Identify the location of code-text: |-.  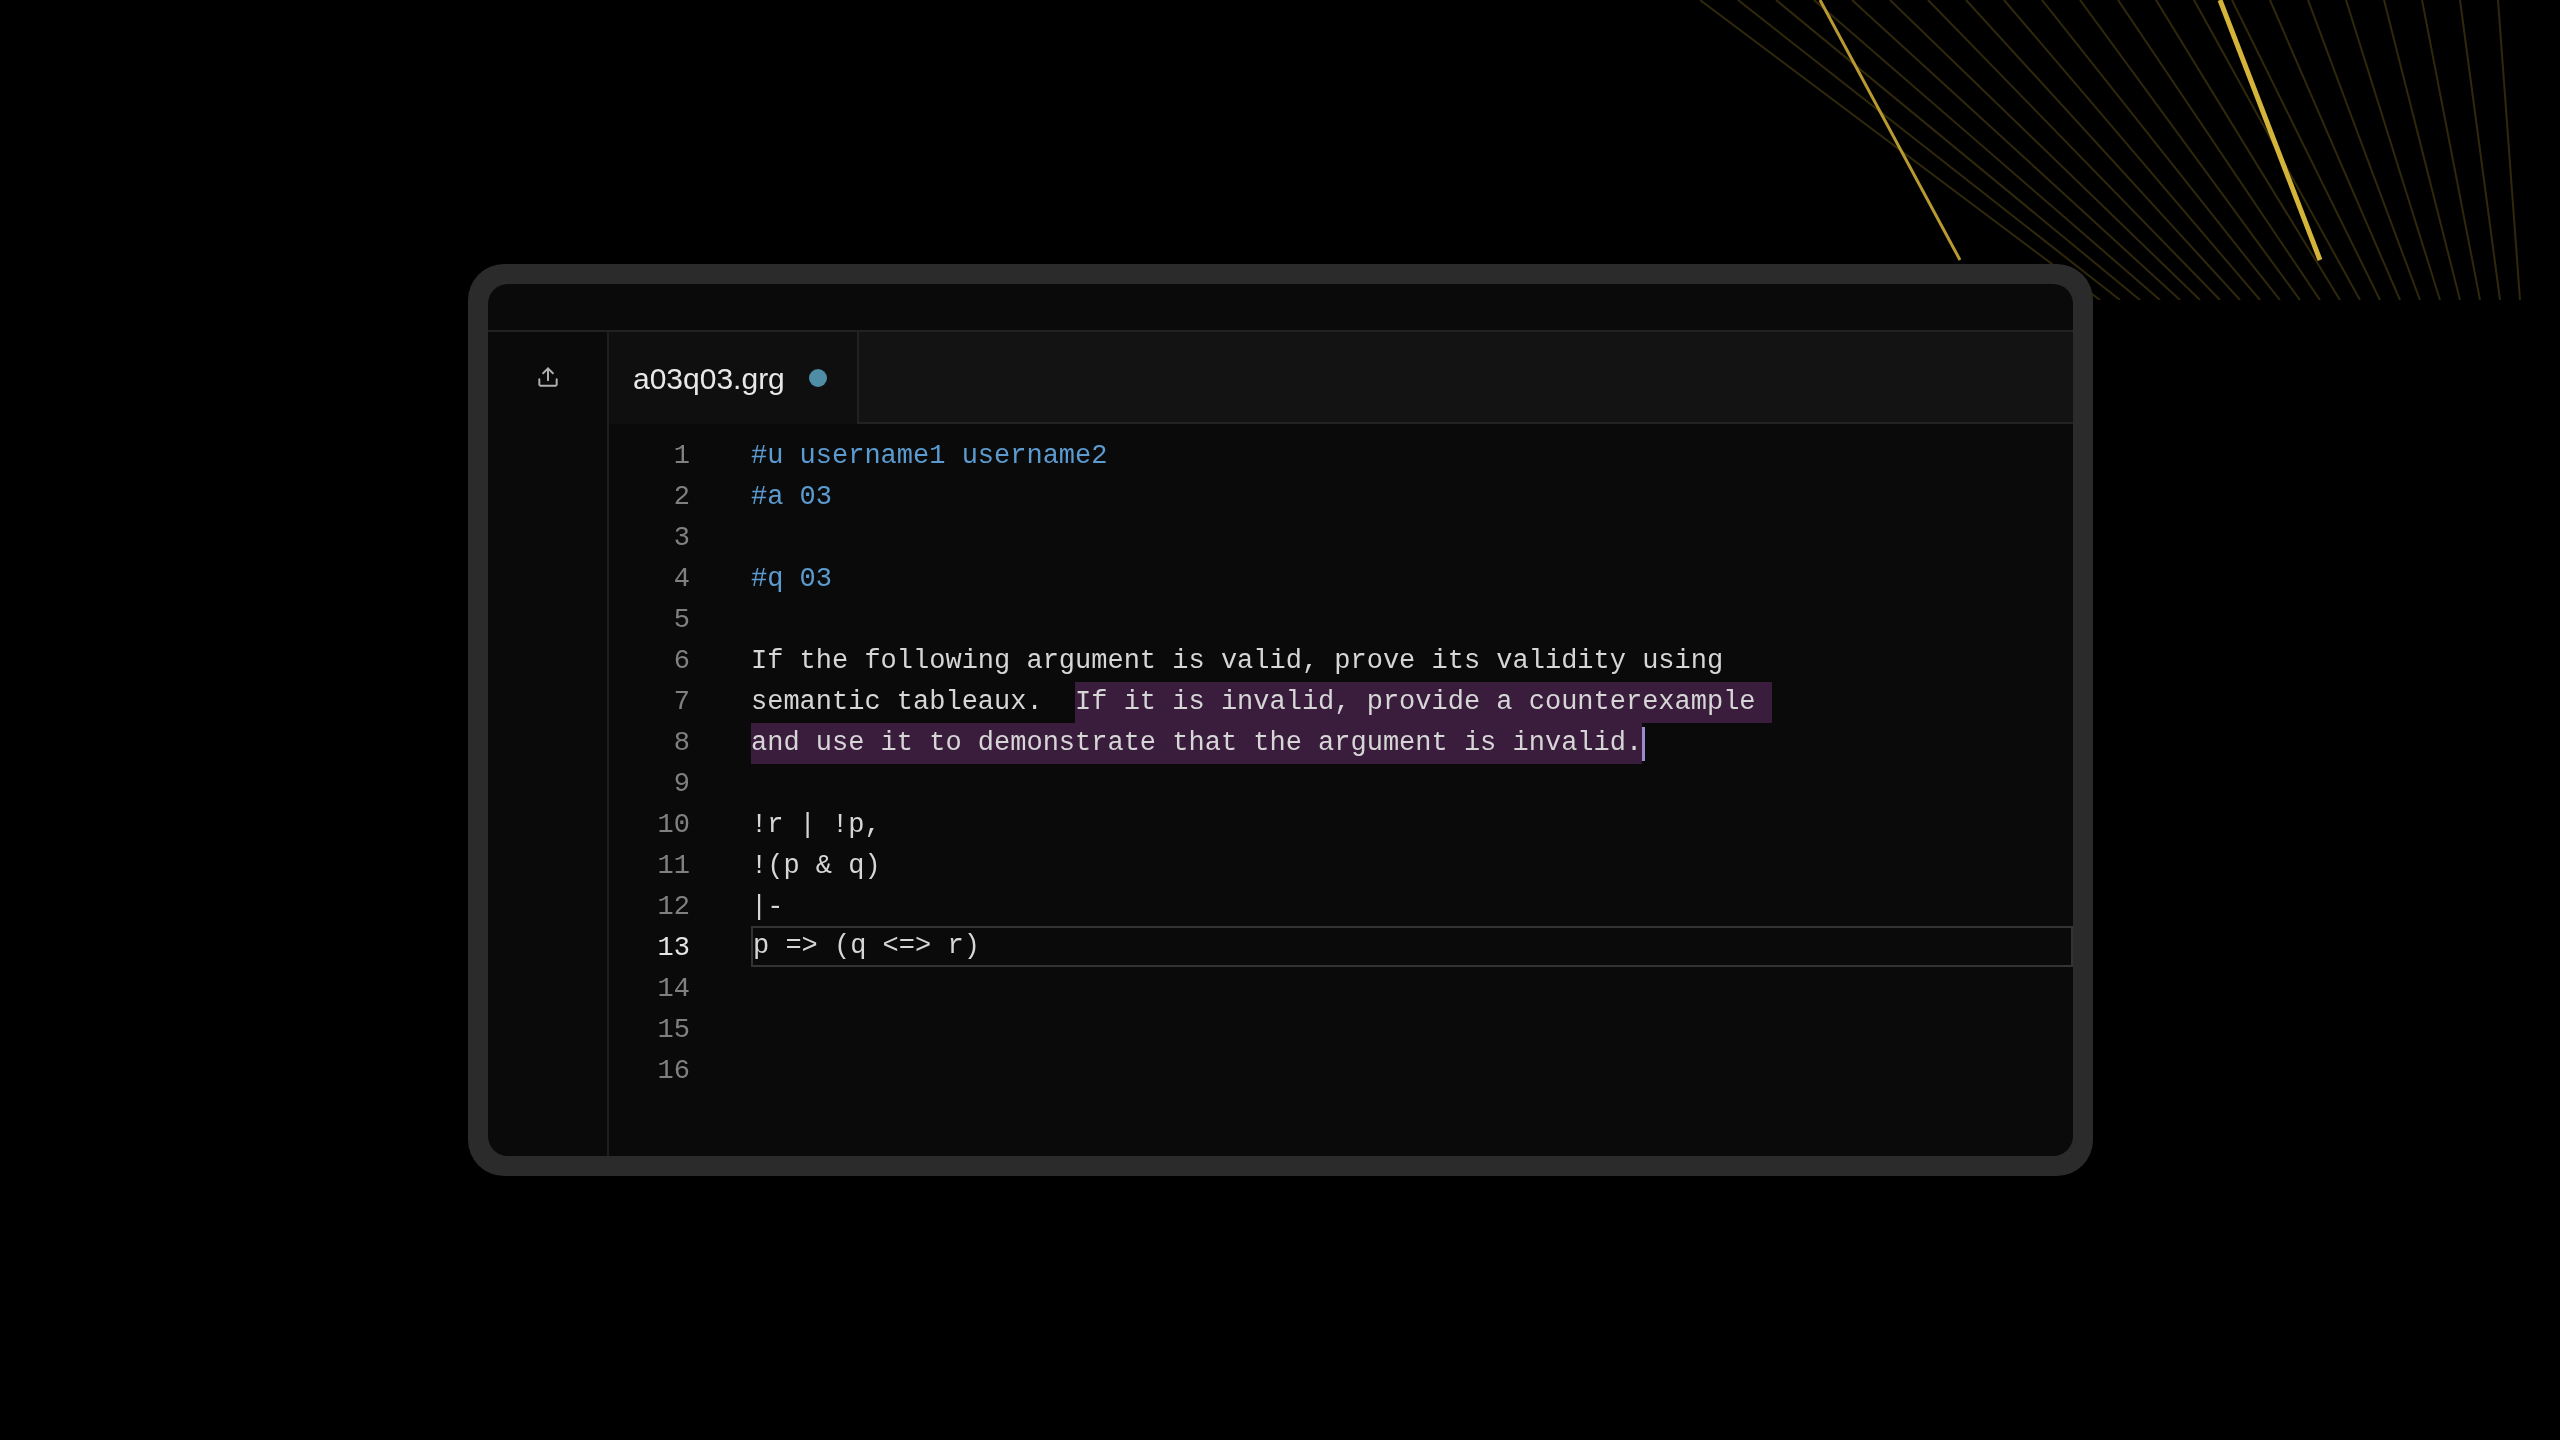
(767, 907).